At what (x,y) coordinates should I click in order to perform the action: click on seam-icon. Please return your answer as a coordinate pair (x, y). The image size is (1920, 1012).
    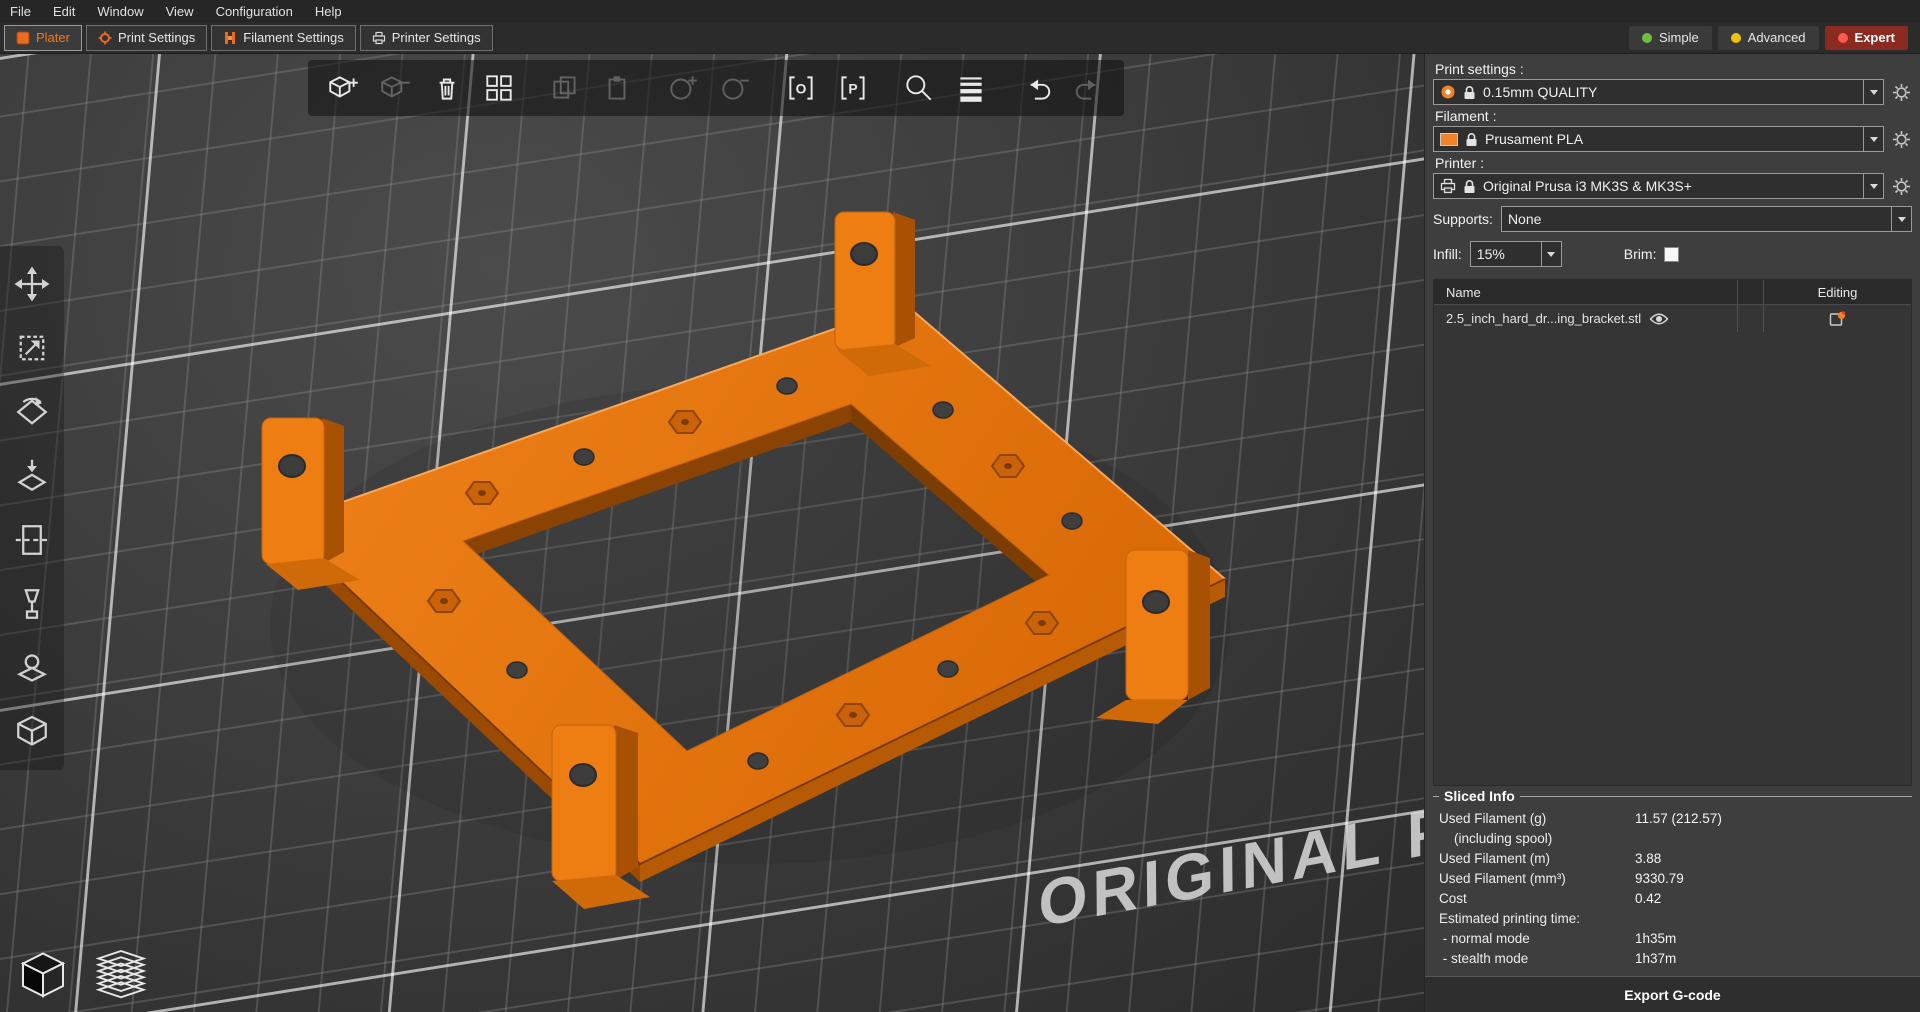
    Looking at the image, I should click on (32, 668).